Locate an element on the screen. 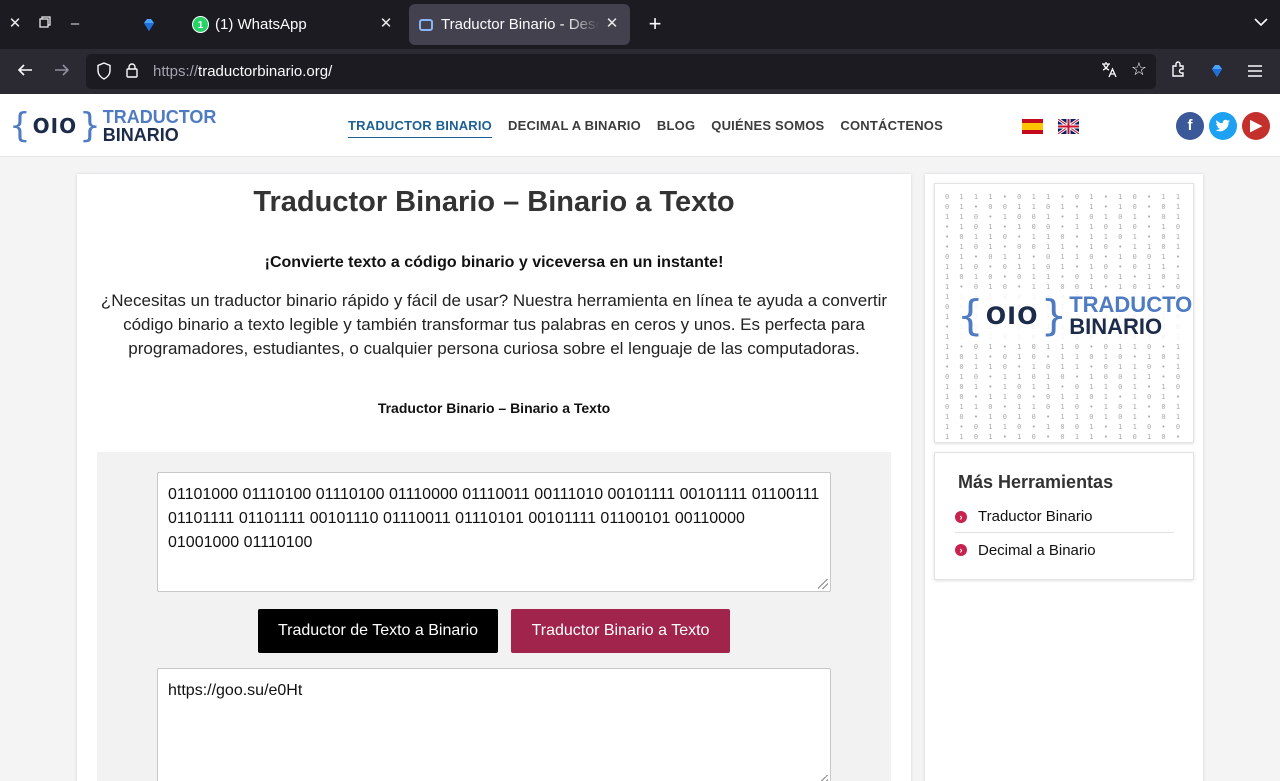  spanish-flag-icon is located at coordinates (1032, 126).